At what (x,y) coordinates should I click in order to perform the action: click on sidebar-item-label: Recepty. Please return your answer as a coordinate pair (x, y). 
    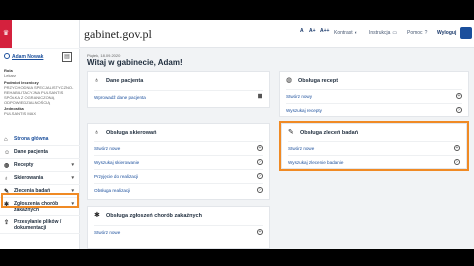
    Looking at the image, I should click on (24, 165).